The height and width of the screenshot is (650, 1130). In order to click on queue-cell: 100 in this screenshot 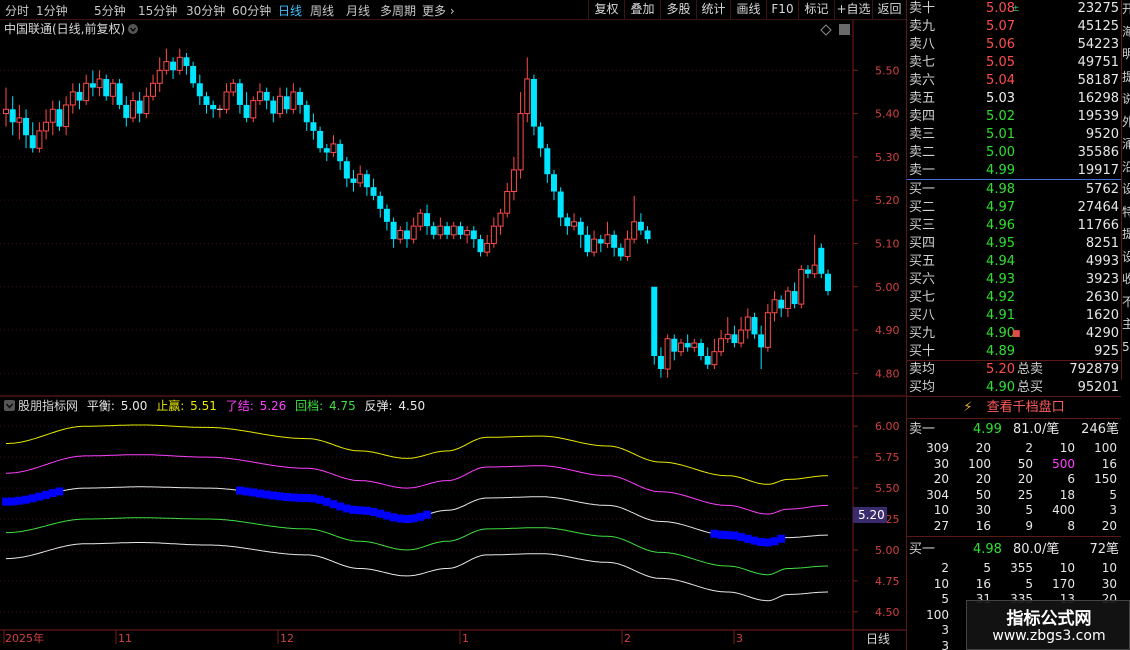, I will do `click(1105, 448)`.